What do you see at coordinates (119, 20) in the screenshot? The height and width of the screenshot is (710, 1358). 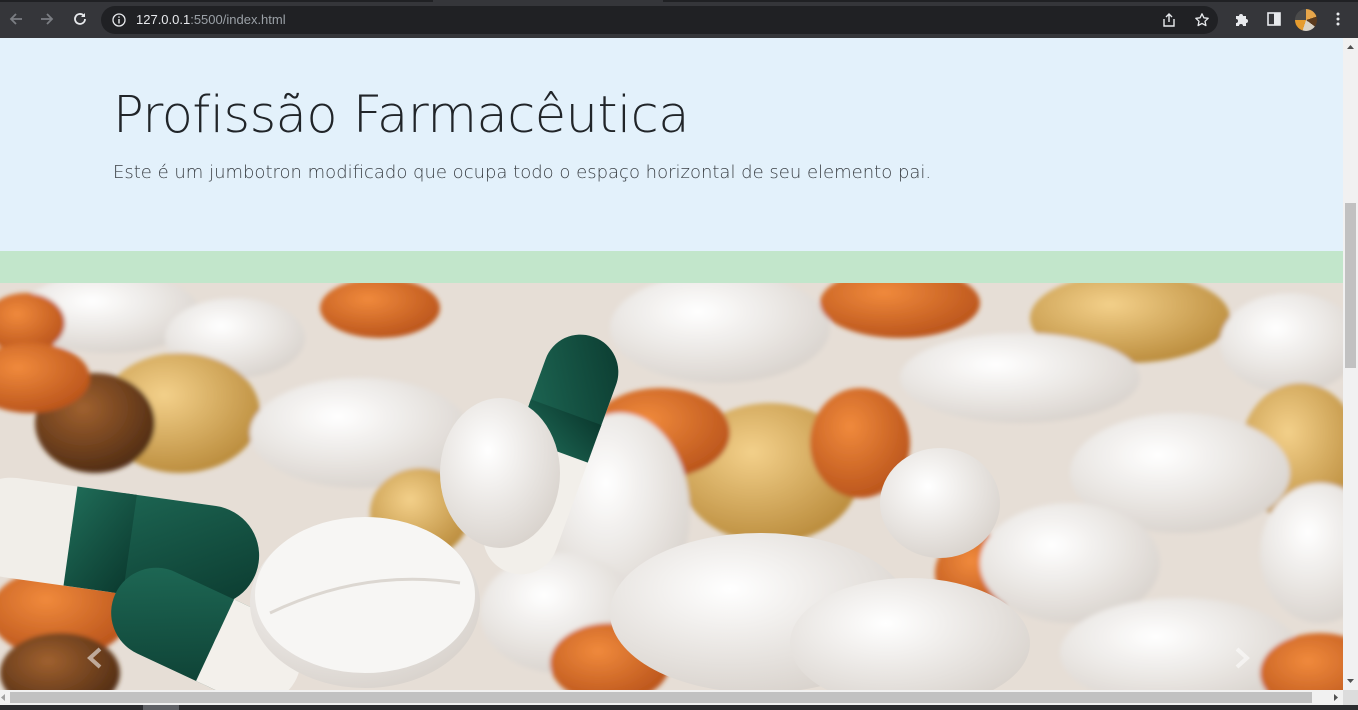 I see `info-icon` at bounding box center [119, 20].